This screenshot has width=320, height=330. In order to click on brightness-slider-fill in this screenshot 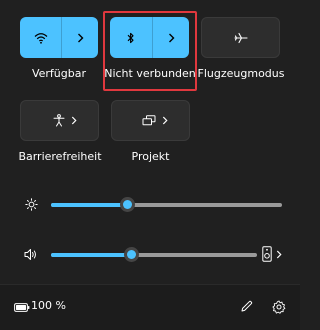, I will do `click(89, 205)`.